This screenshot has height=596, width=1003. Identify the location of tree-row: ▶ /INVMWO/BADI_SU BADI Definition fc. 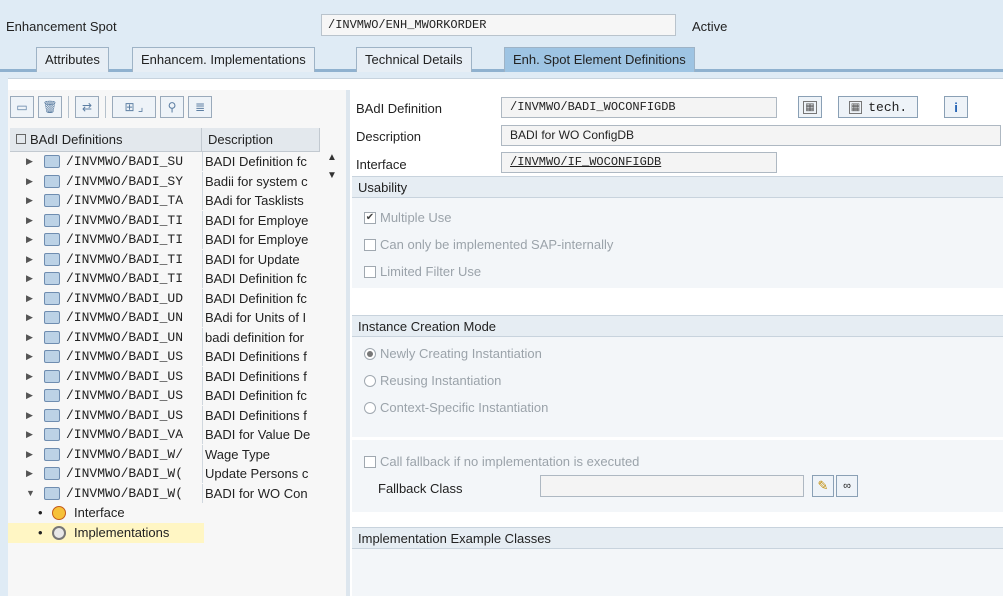
(176, 162).